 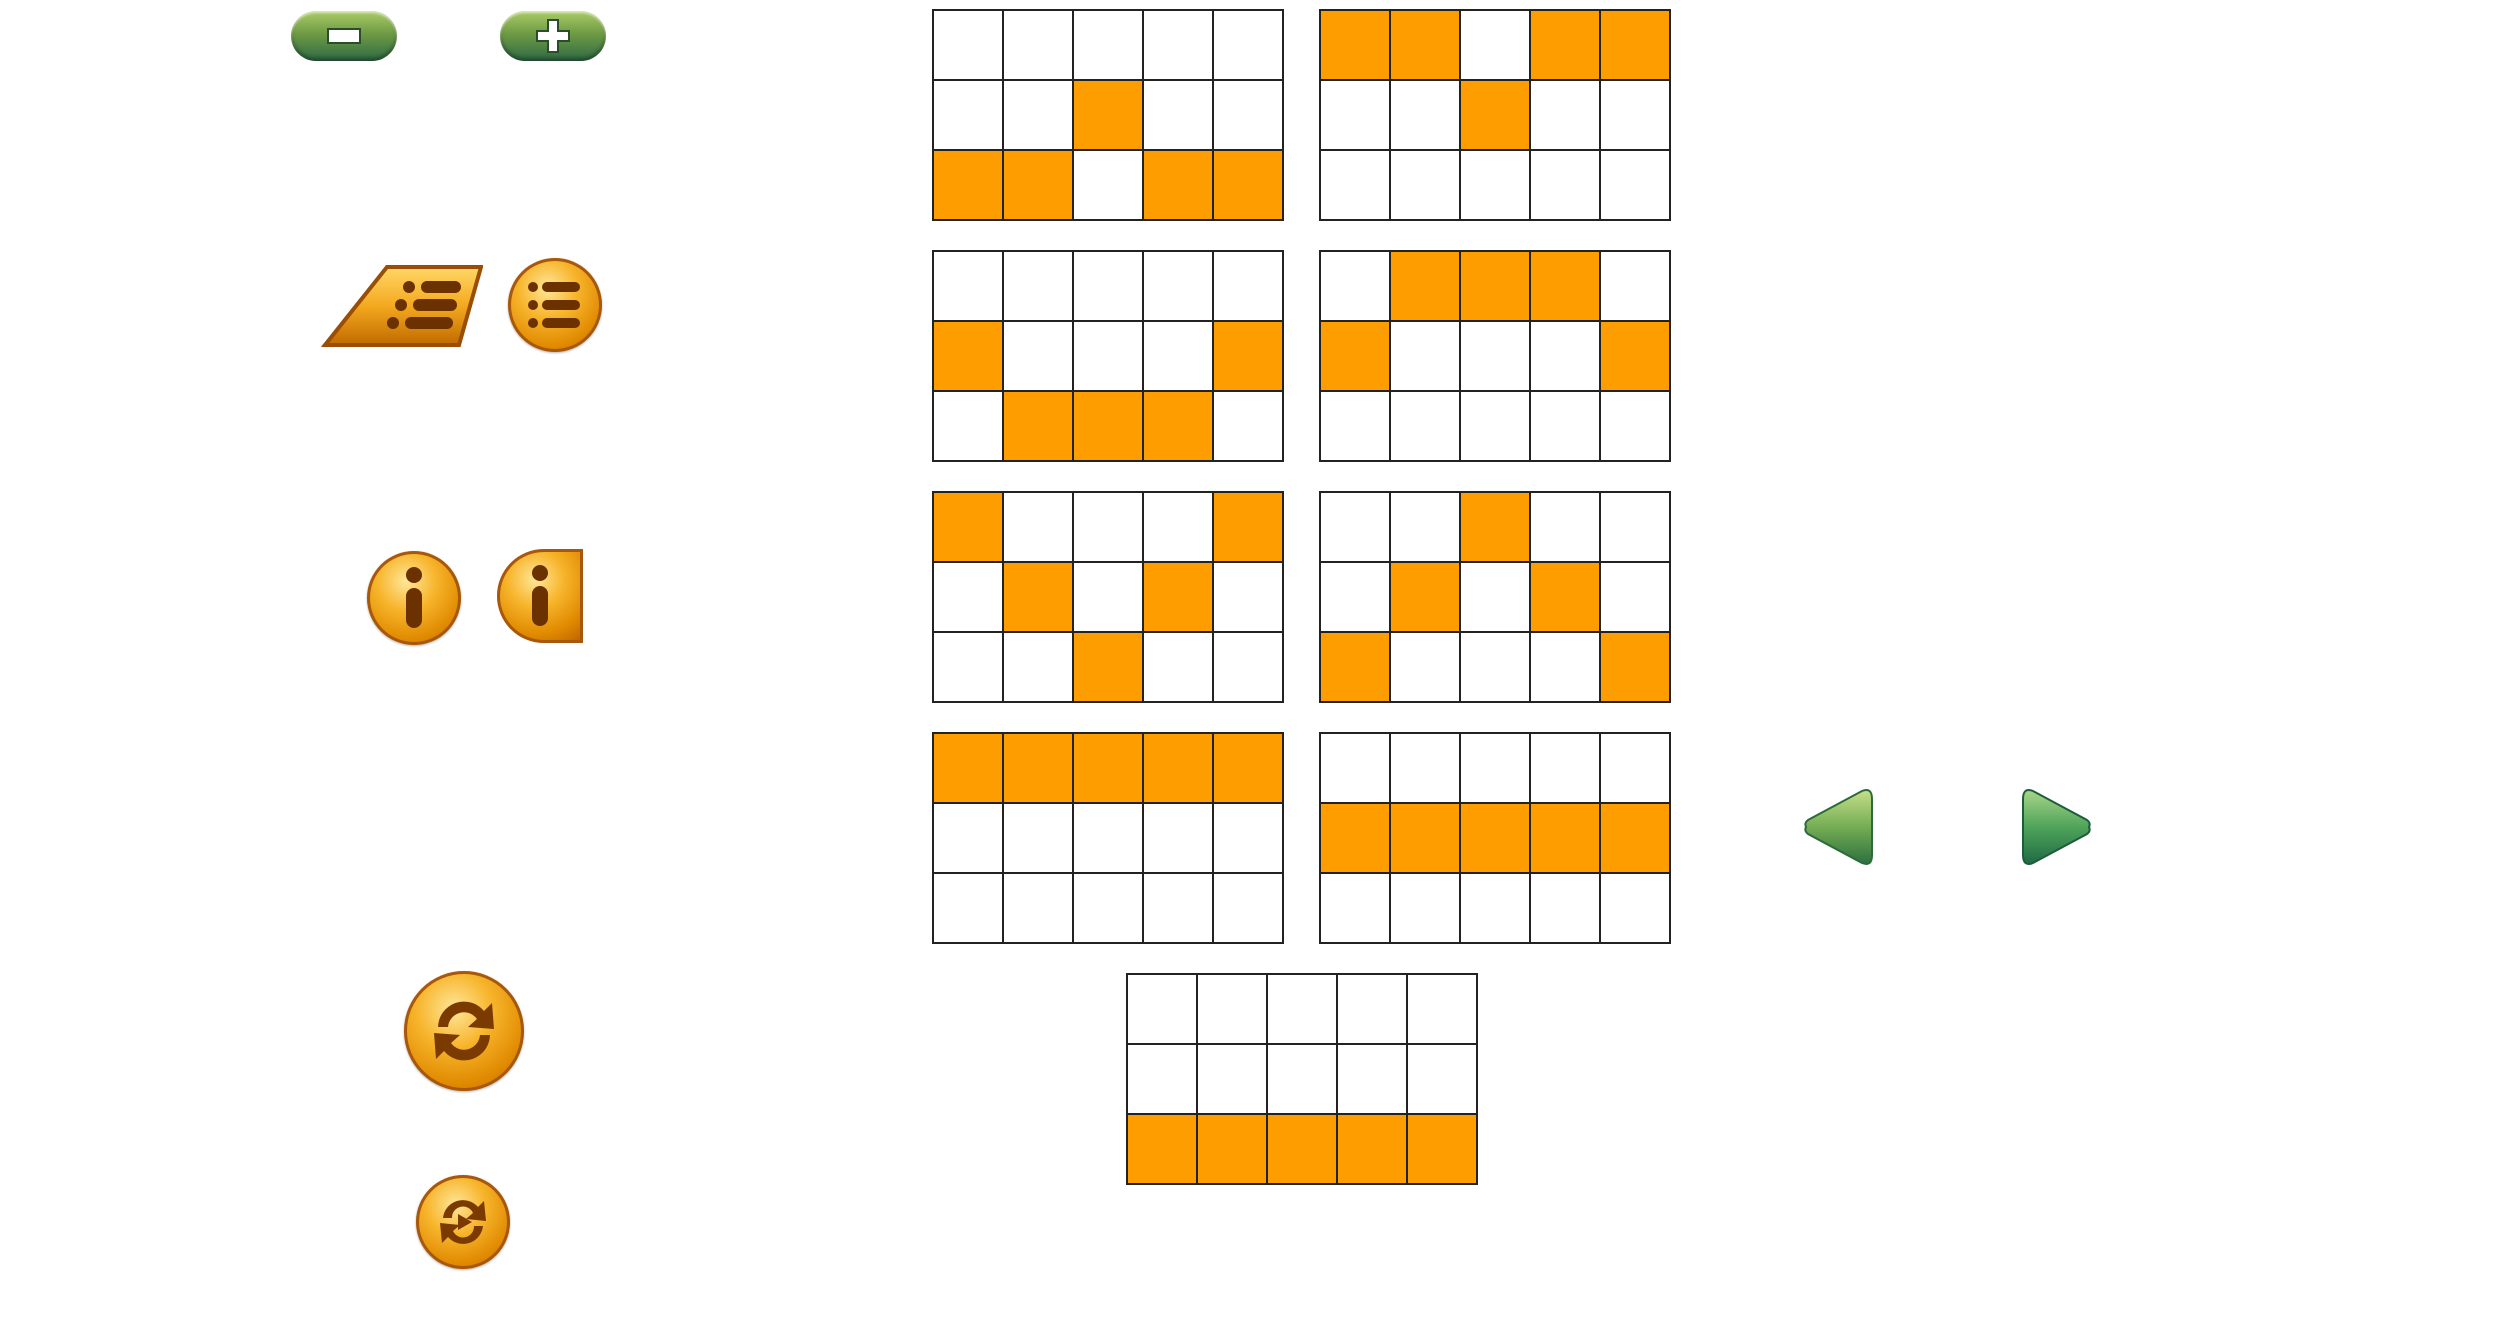 I want to click on refresh-large-button, so click(x=464, y=1031).